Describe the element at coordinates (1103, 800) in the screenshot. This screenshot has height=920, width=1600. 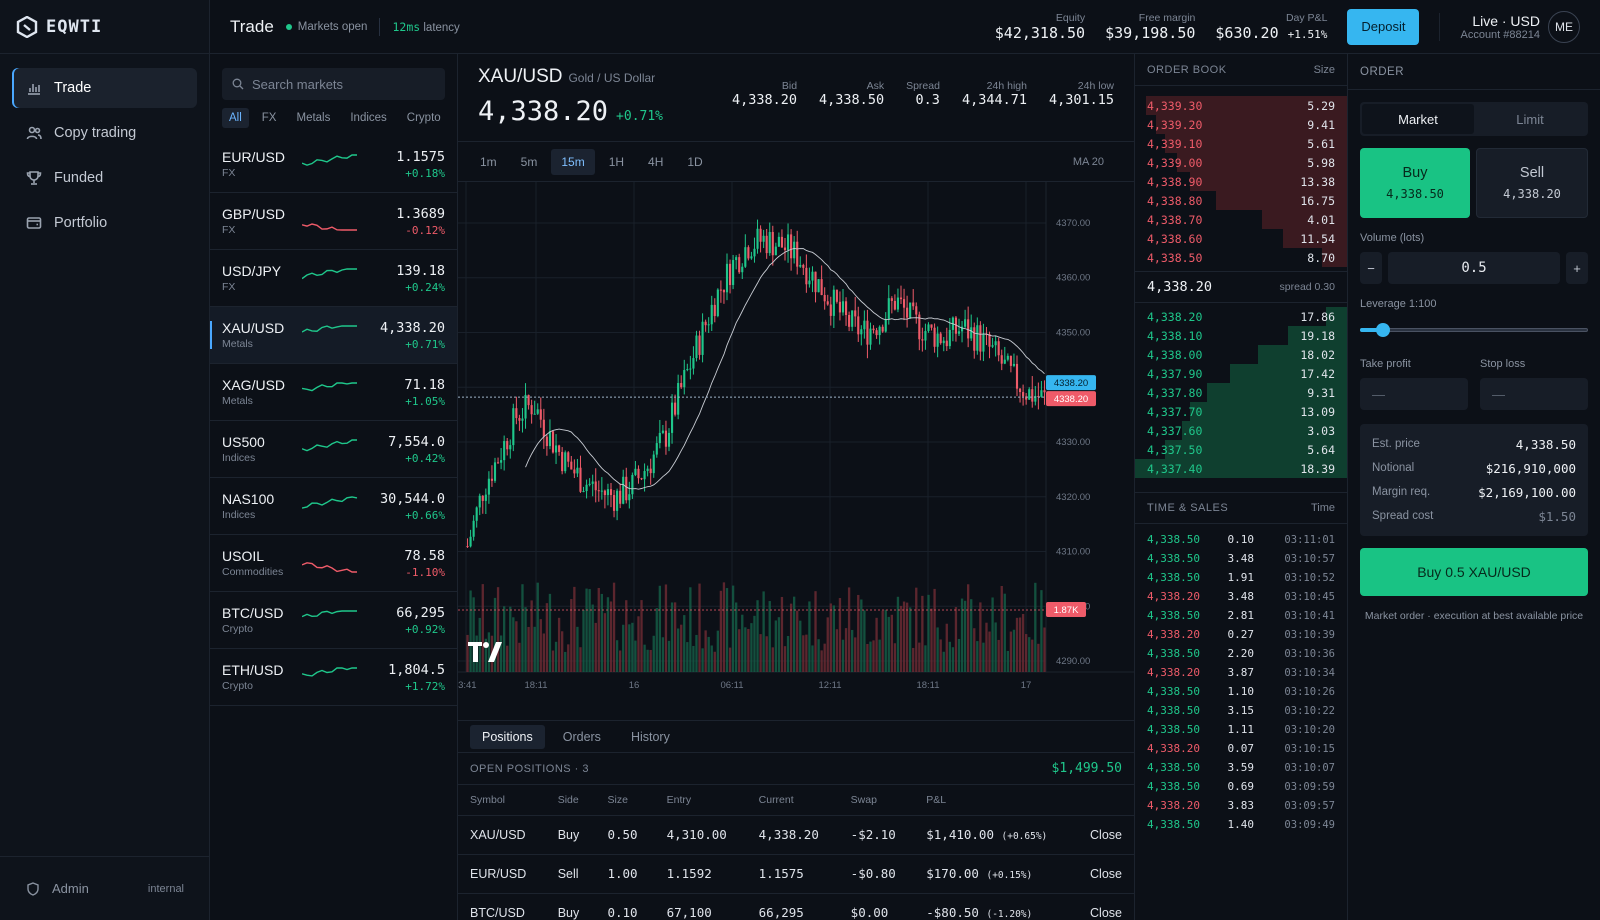
I see `column-header` at that location.